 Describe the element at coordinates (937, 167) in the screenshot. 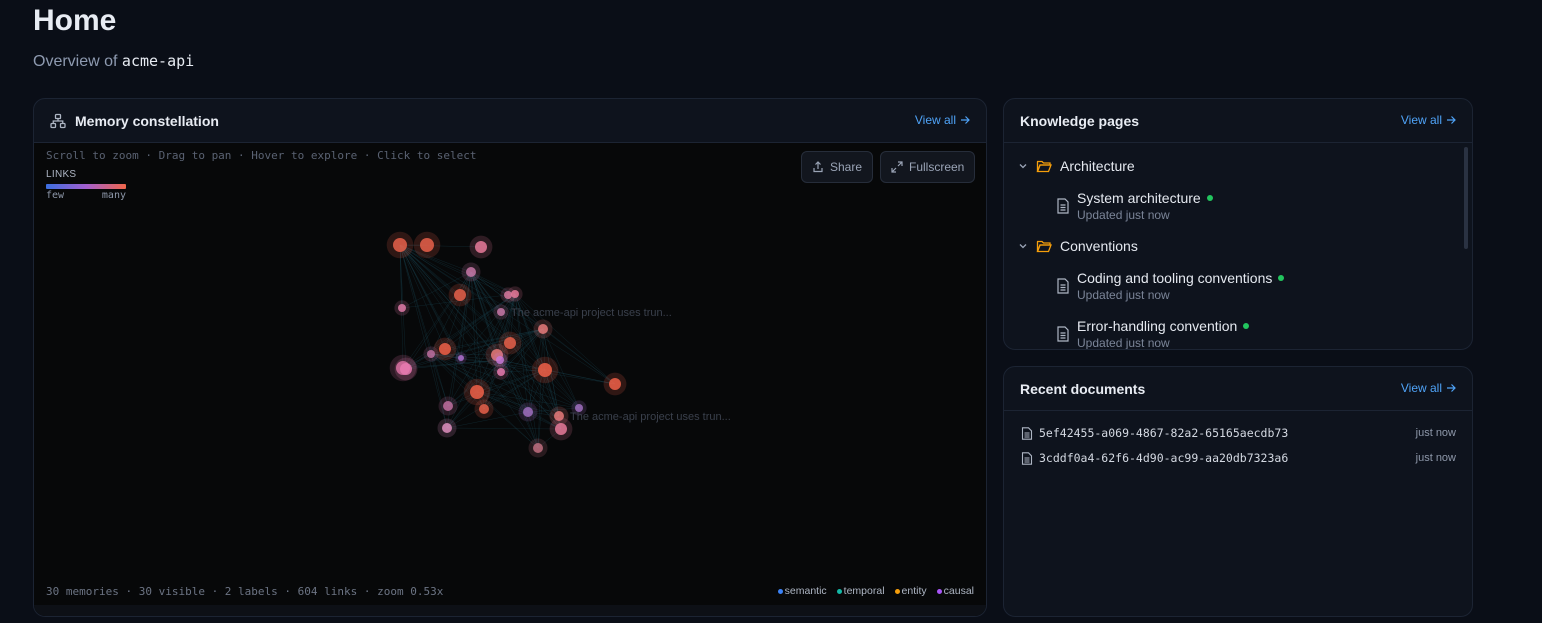

I see `fullscreen-label: Fullscreen` at that location.